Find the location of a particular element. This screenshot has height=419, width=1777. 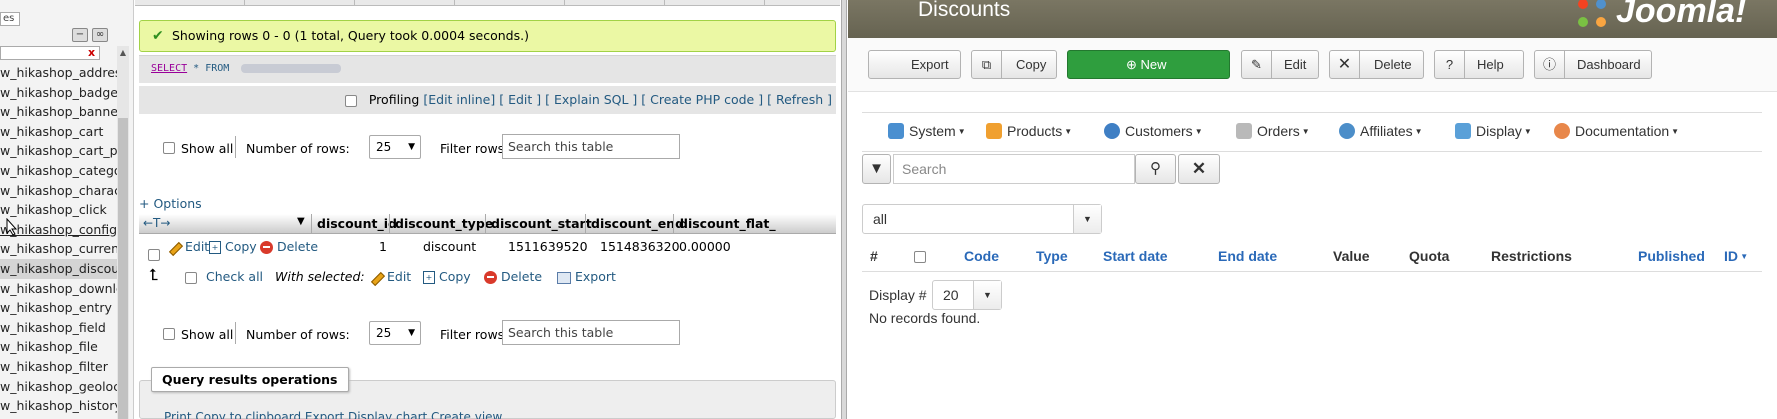

table-list-item: w_hikashop_geoloca is located at coordinates (58, 387).